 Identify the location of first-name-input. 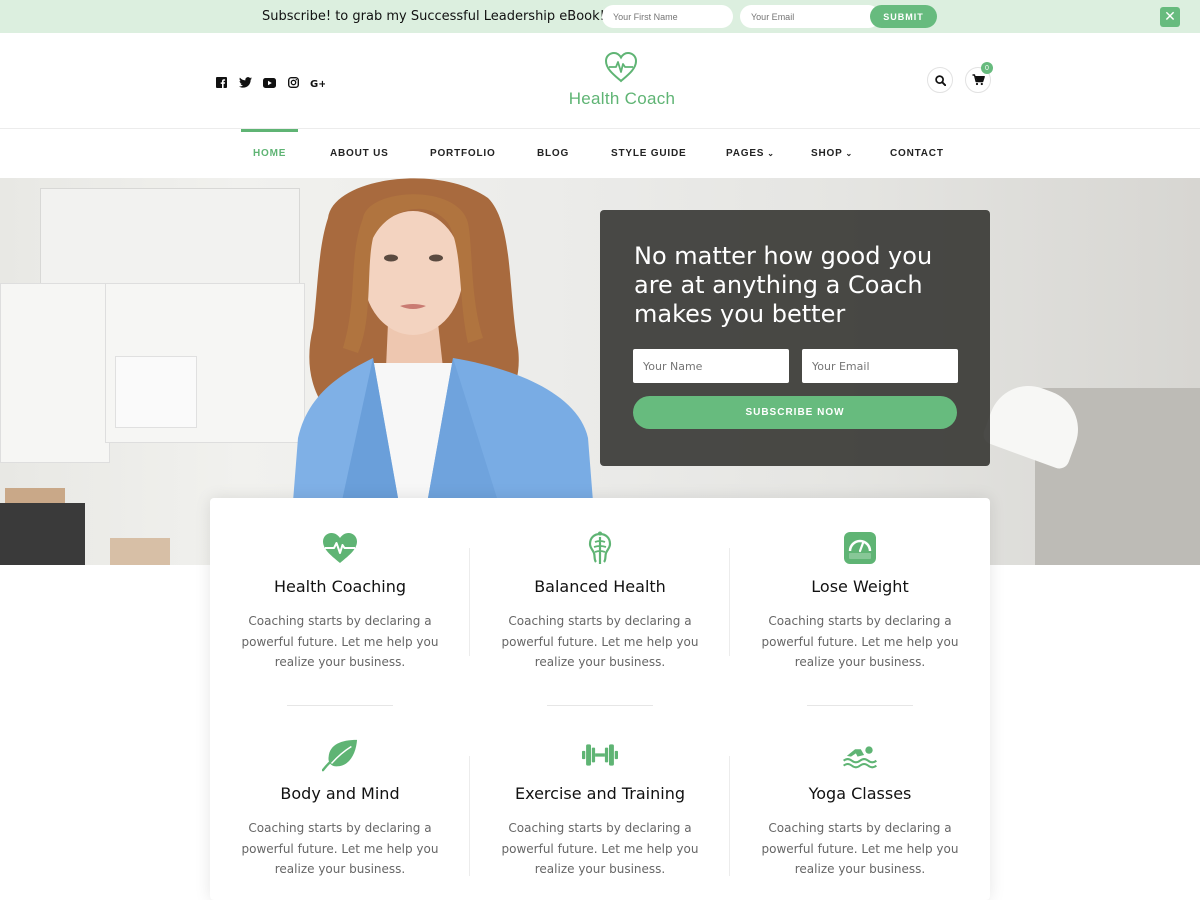
(667, 16).